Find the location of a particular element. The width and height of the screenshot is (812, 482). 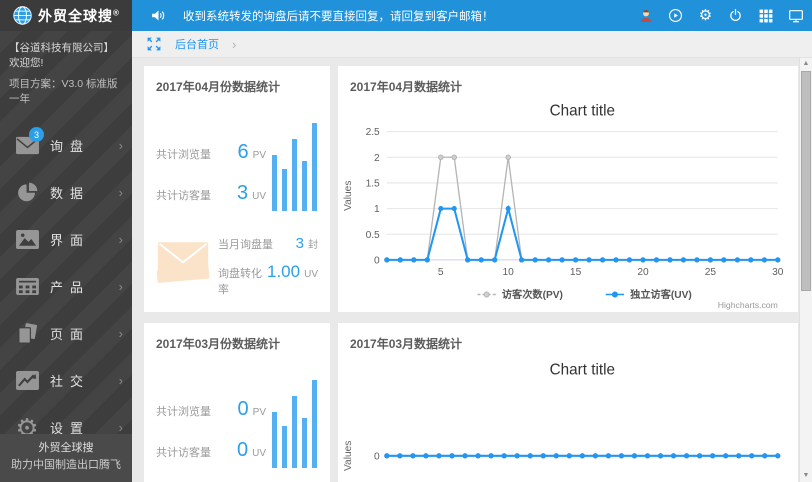

stat-row-conversion: 询盘转化率 1.00 UV is located at coordinates (268, 279).